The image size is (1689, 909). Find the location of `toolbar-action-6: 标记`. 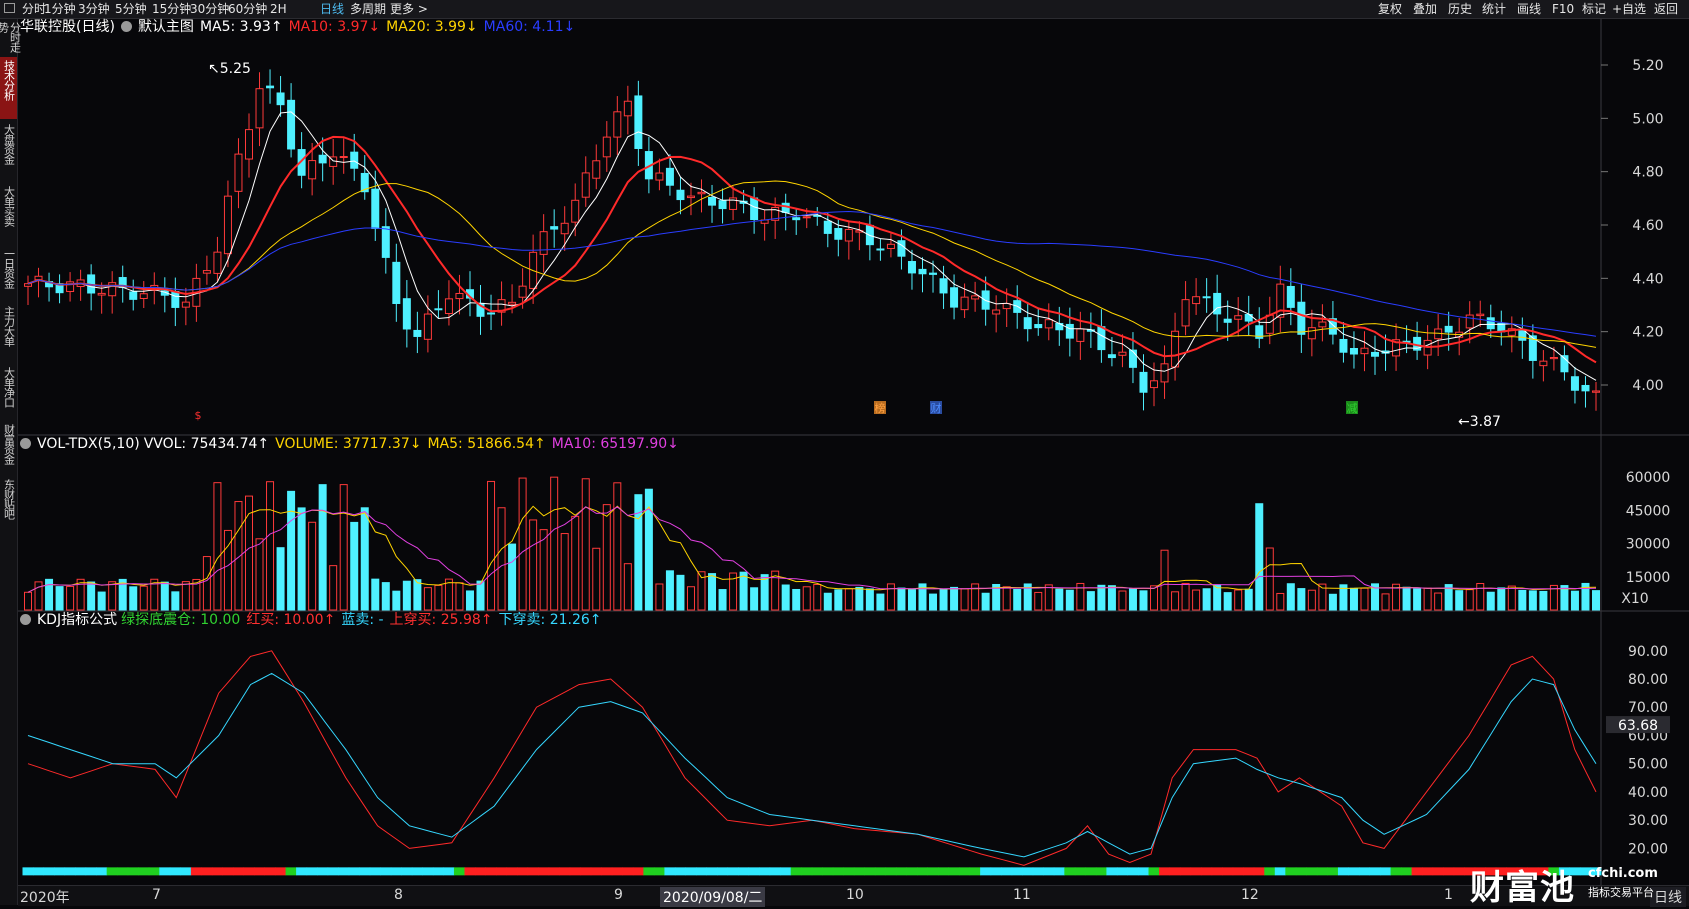

toolbar-action-6: 标记 is located at coordinates (1594, 9).